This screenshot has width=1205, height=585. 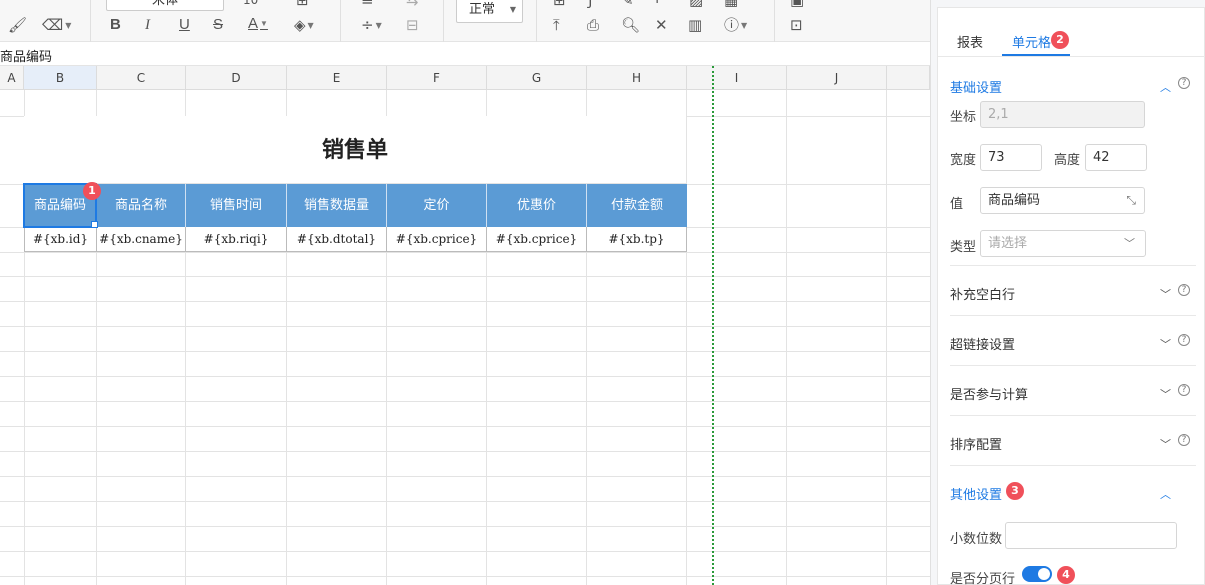 What do you see at coordinates (465, 54) in the screenshot?
I see `formula-bar: 商品编码` at bounding box center [465, 54].